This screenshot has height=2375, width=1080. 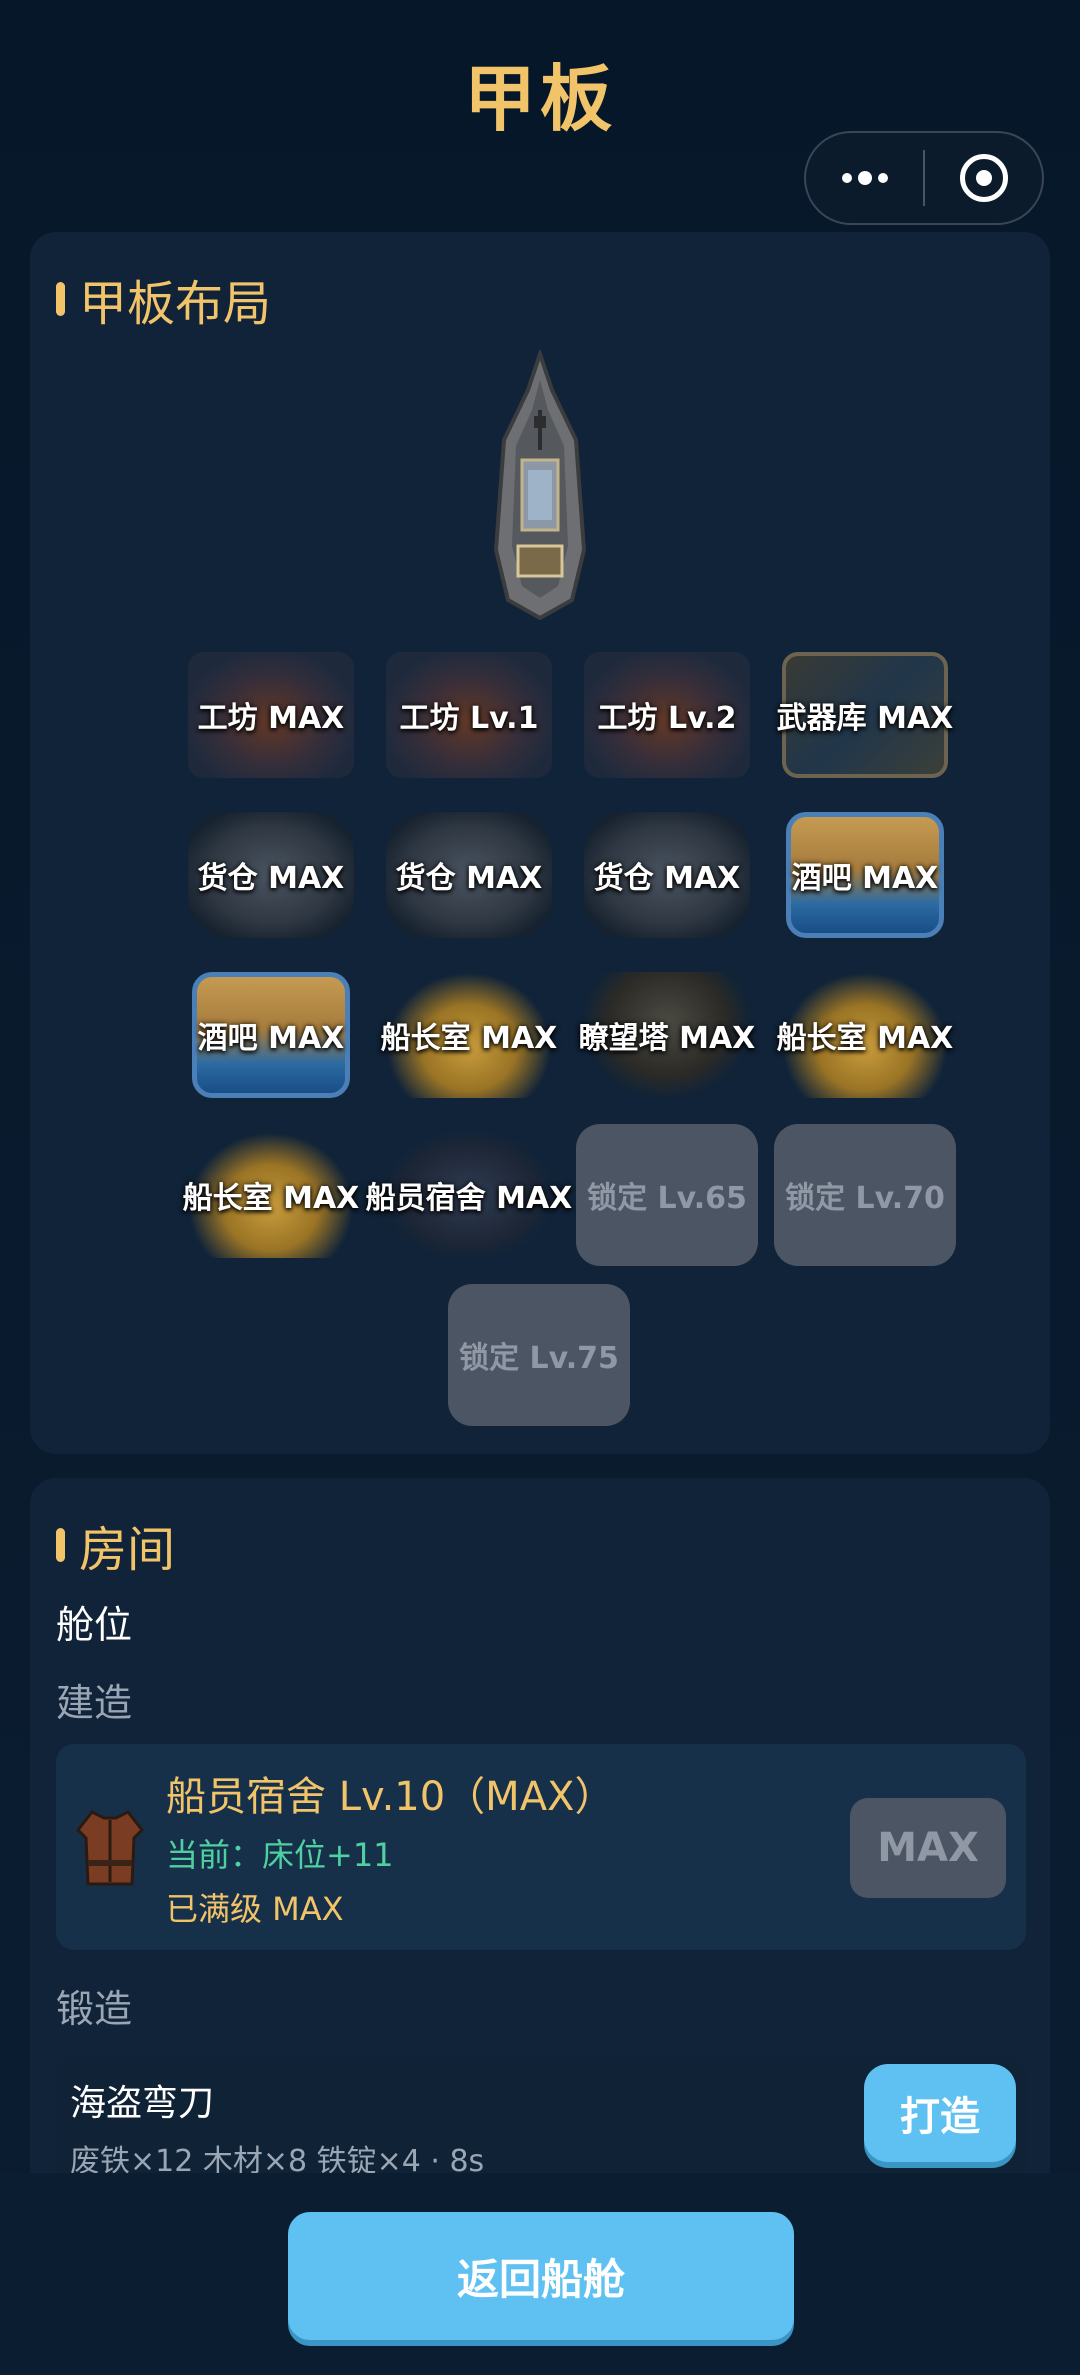 What do you see at coordinates (94, 1703) in the screenshot?
I see `build-label: 建造` at bounding box center [94, 1703].